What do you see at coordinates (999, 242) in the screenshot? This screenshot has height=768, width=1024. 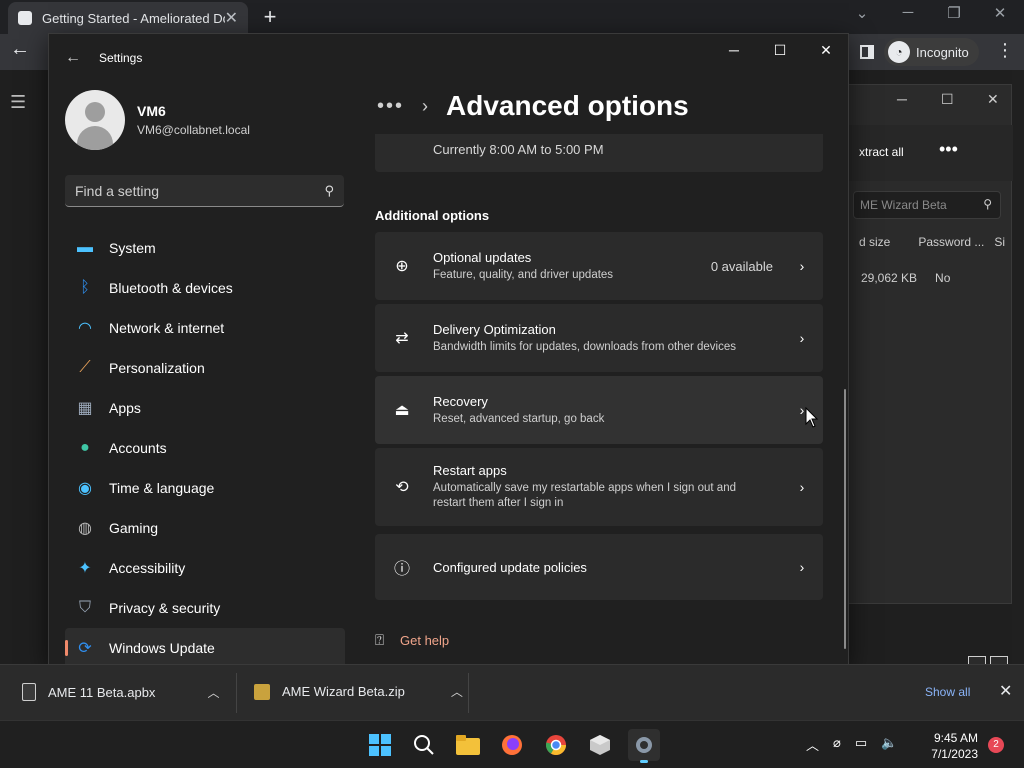 I see `column-si: Si` at bounding box center [999, 242].